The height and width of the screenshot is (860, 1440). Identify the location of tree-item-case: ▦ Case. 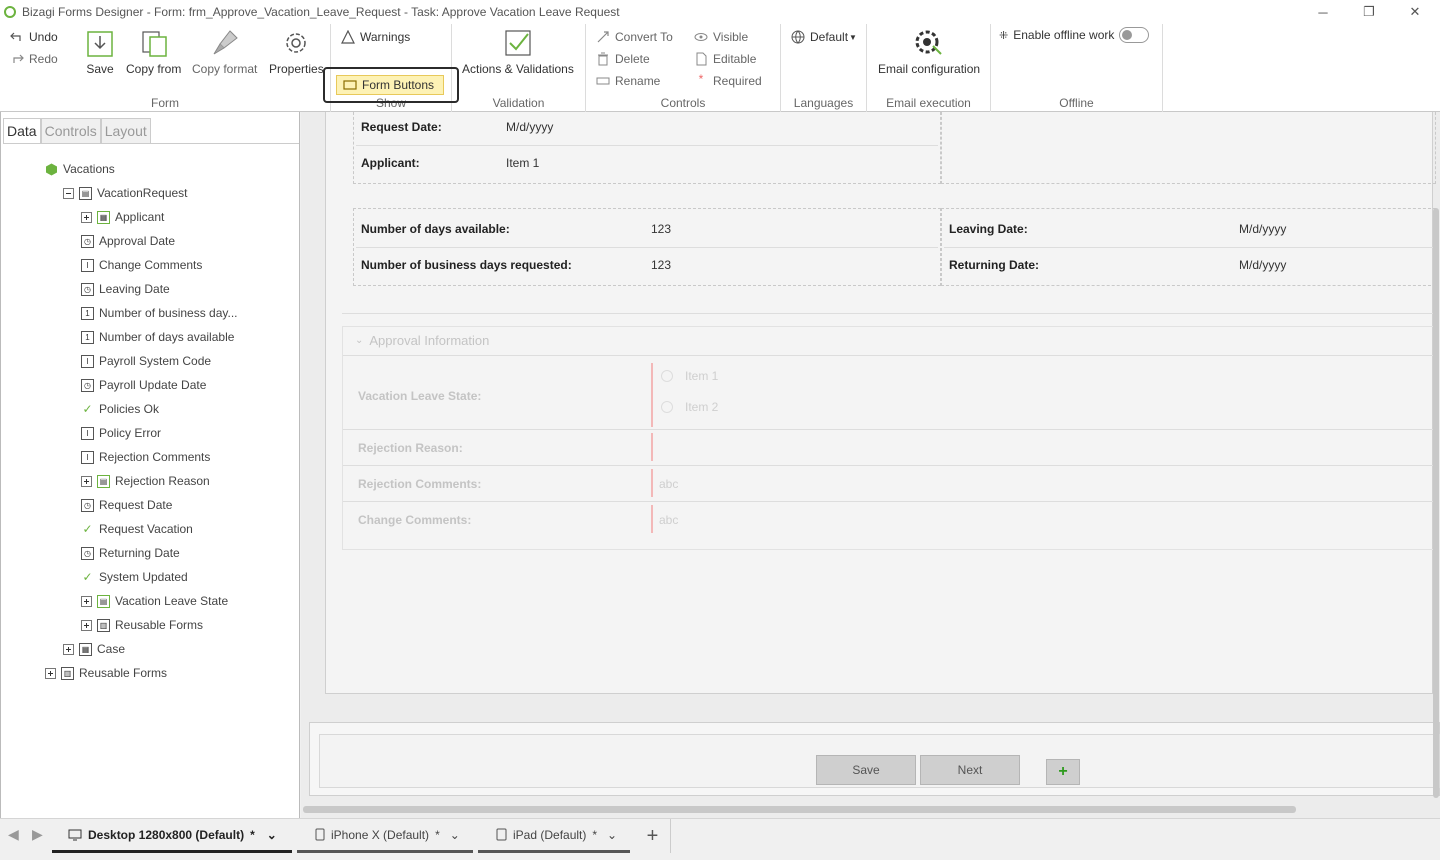
(94, 649).